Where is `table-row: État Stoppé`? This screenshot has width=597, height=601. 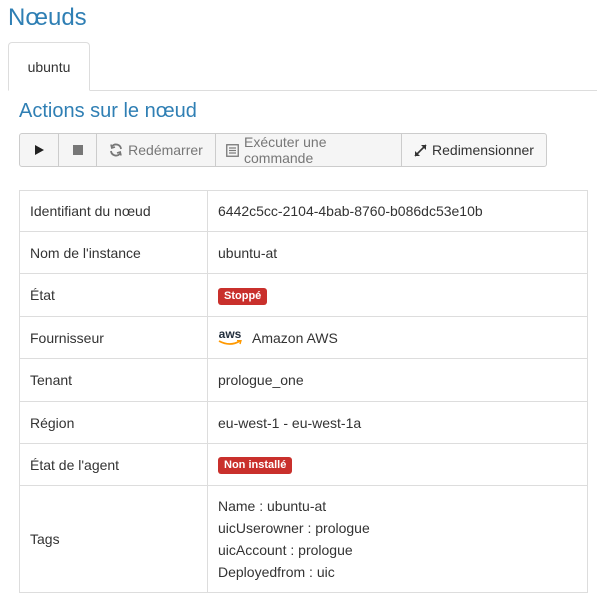
table-row: État Stoppé is located at coordinates (303, 295).